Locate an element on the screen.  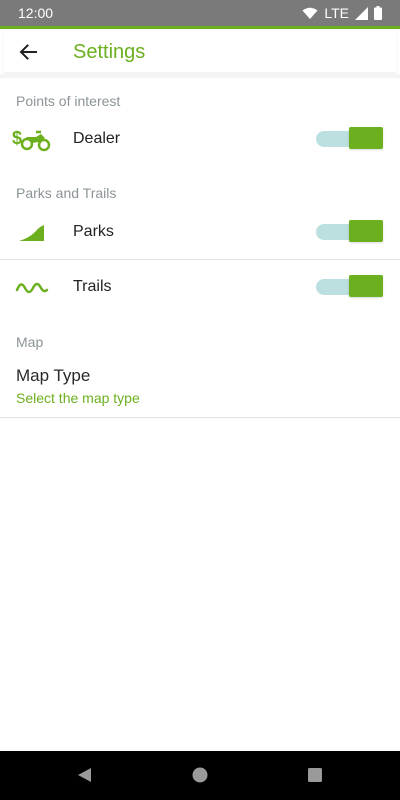
triangle-back-icon is located at coordinates (84, 775).